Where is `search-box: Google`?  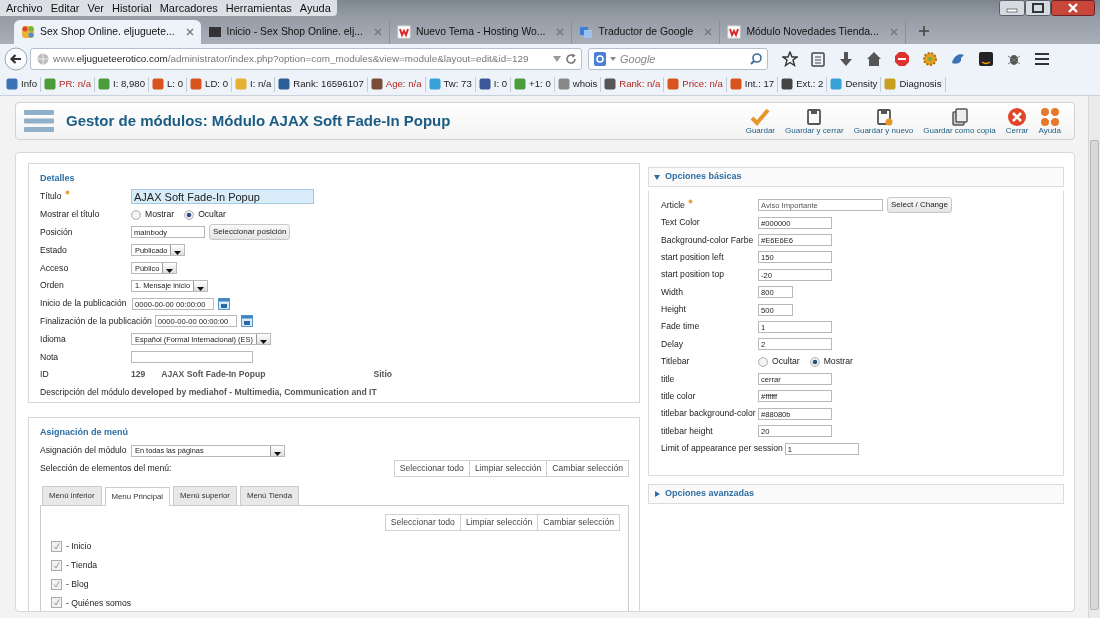 search-box: Google is located at coordinates (678, 59).